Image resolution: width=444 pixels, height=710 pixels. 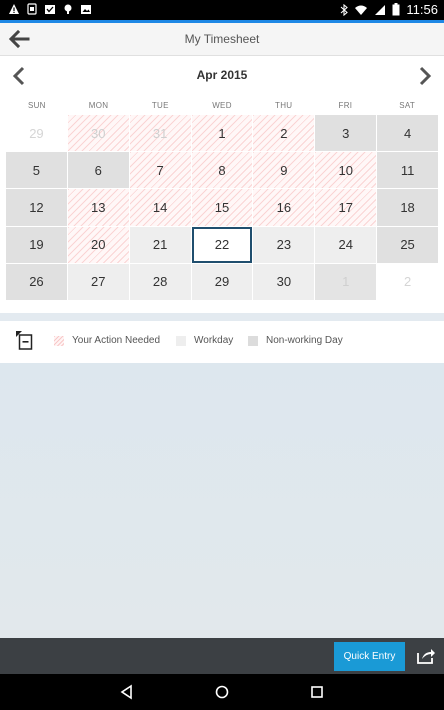 What do you see at coordinates (36, 281) in the screenshot?
I see `calendar-day: 26` at bounding box center [36, 281].